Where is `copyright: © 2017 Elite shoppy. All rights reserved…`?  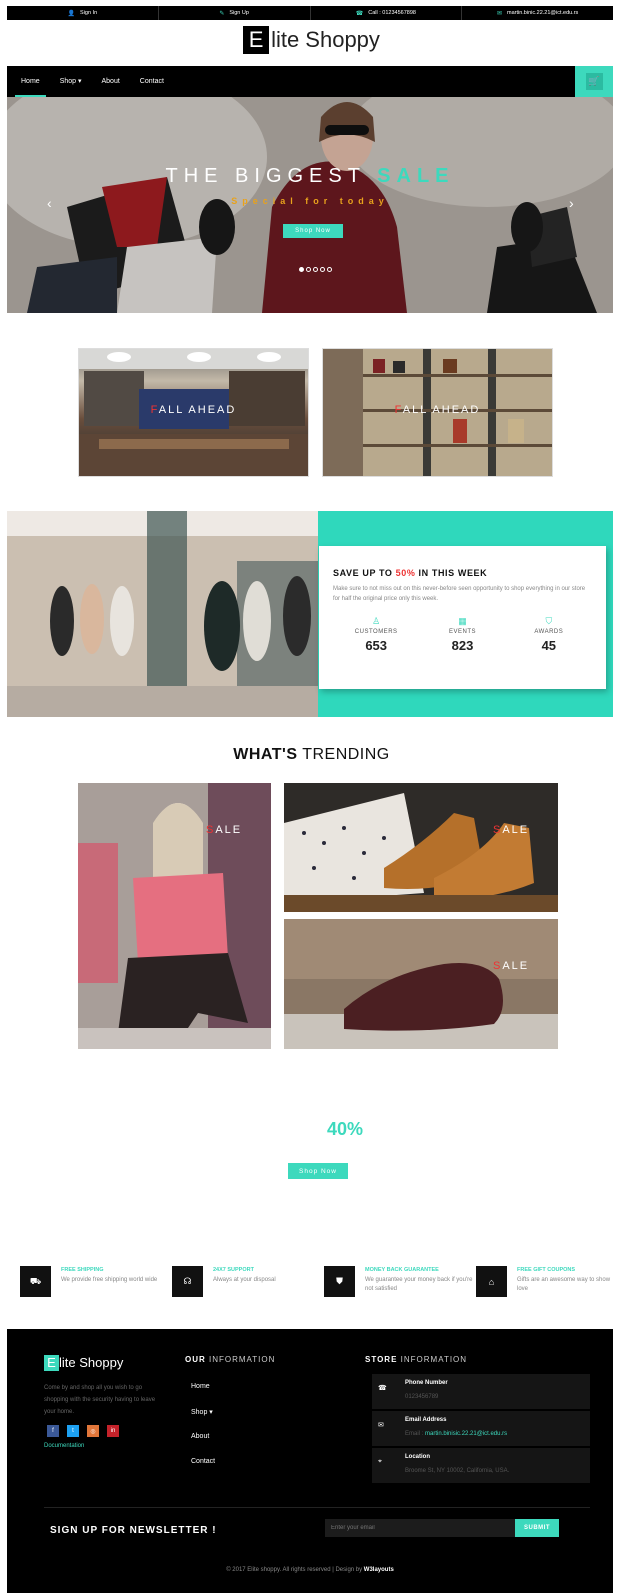
copyright: © 2017 Elite shoppy. All rights reserved… is located at coordinates (310, 1570).